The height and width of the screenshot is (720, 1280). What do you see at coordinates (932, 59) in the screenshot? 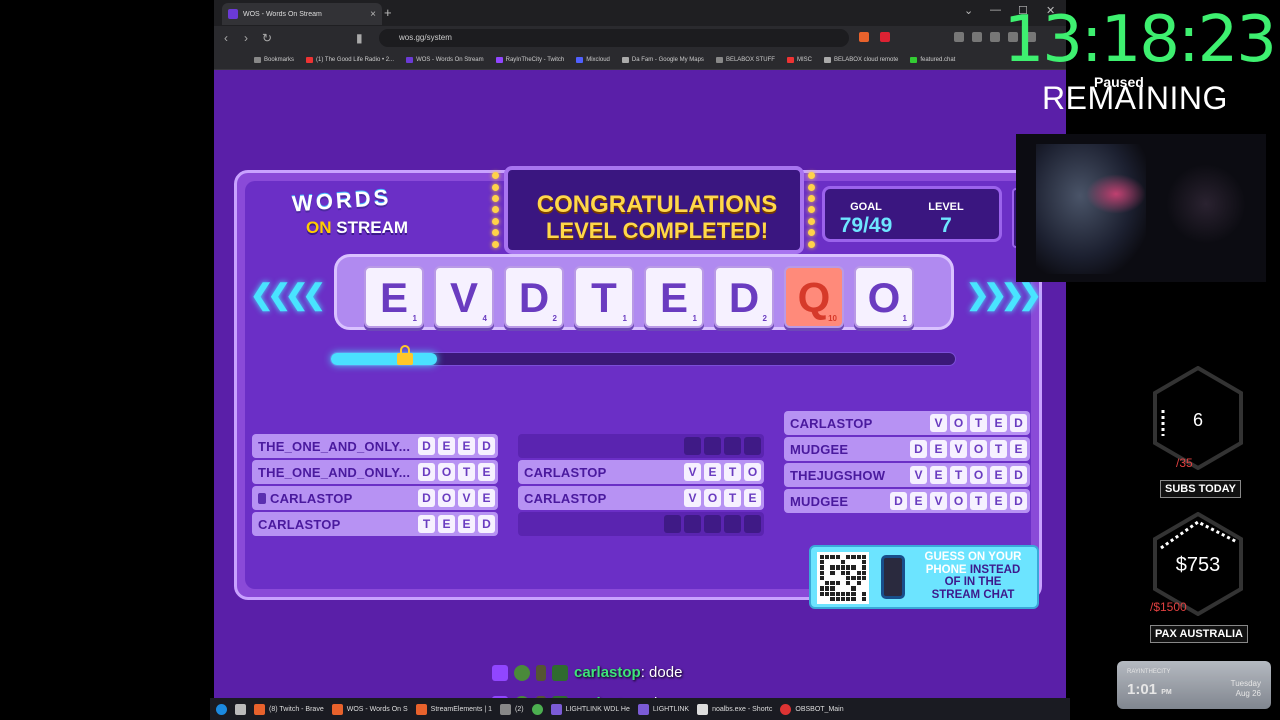
I see `bookmark-item: featured.chat` at bounding box center [932, 59].